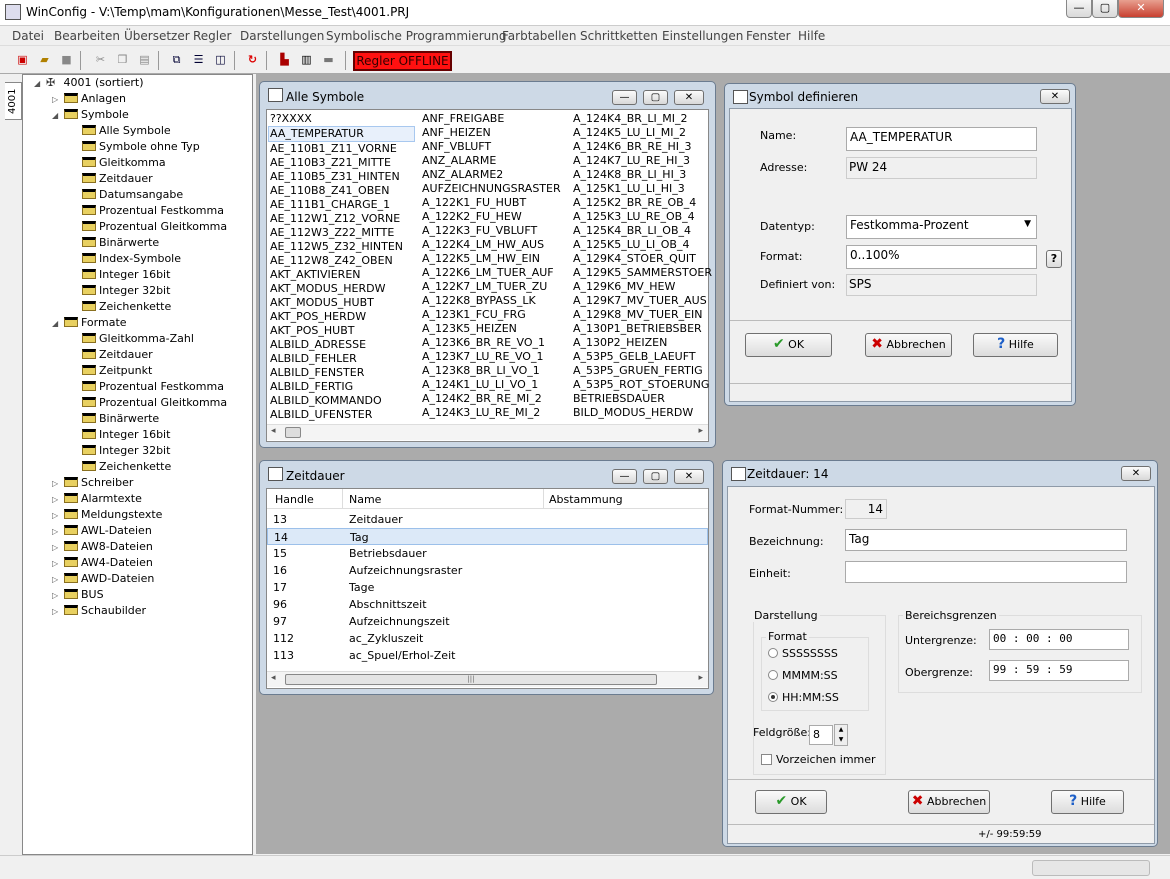  What do you see at coordinates (342, 219) in the screenshot?
I see `symbol-item: AE_112W1_Z12_VORNE` at bounding box center [342, 219].